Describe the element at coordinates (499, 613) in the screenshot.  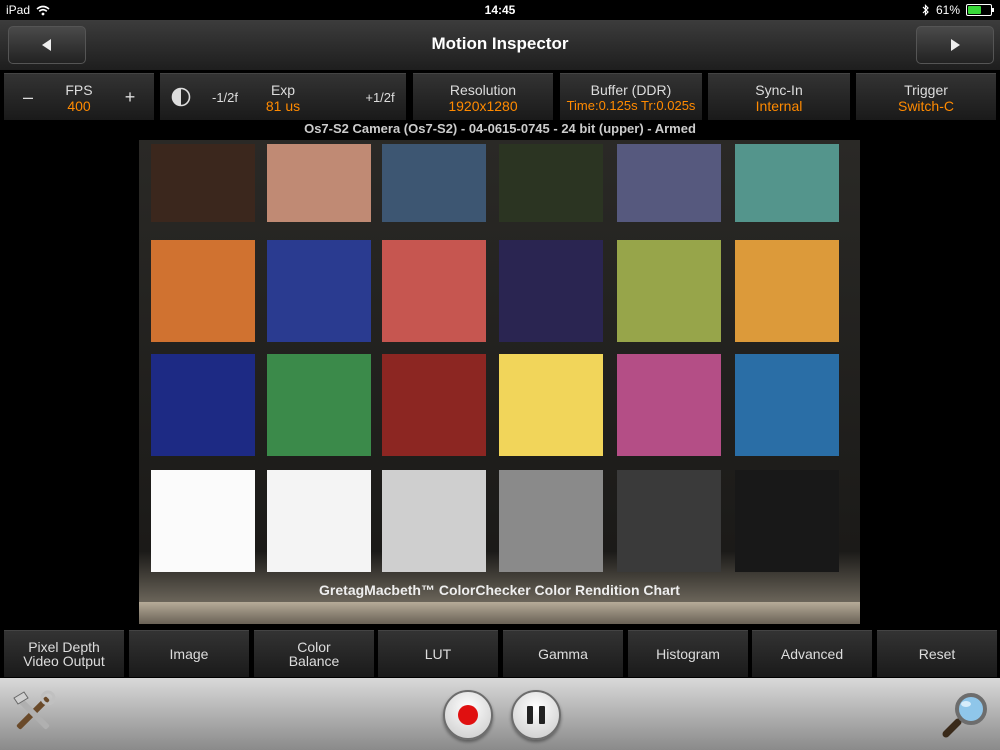
I see `chart-floor` at that location.